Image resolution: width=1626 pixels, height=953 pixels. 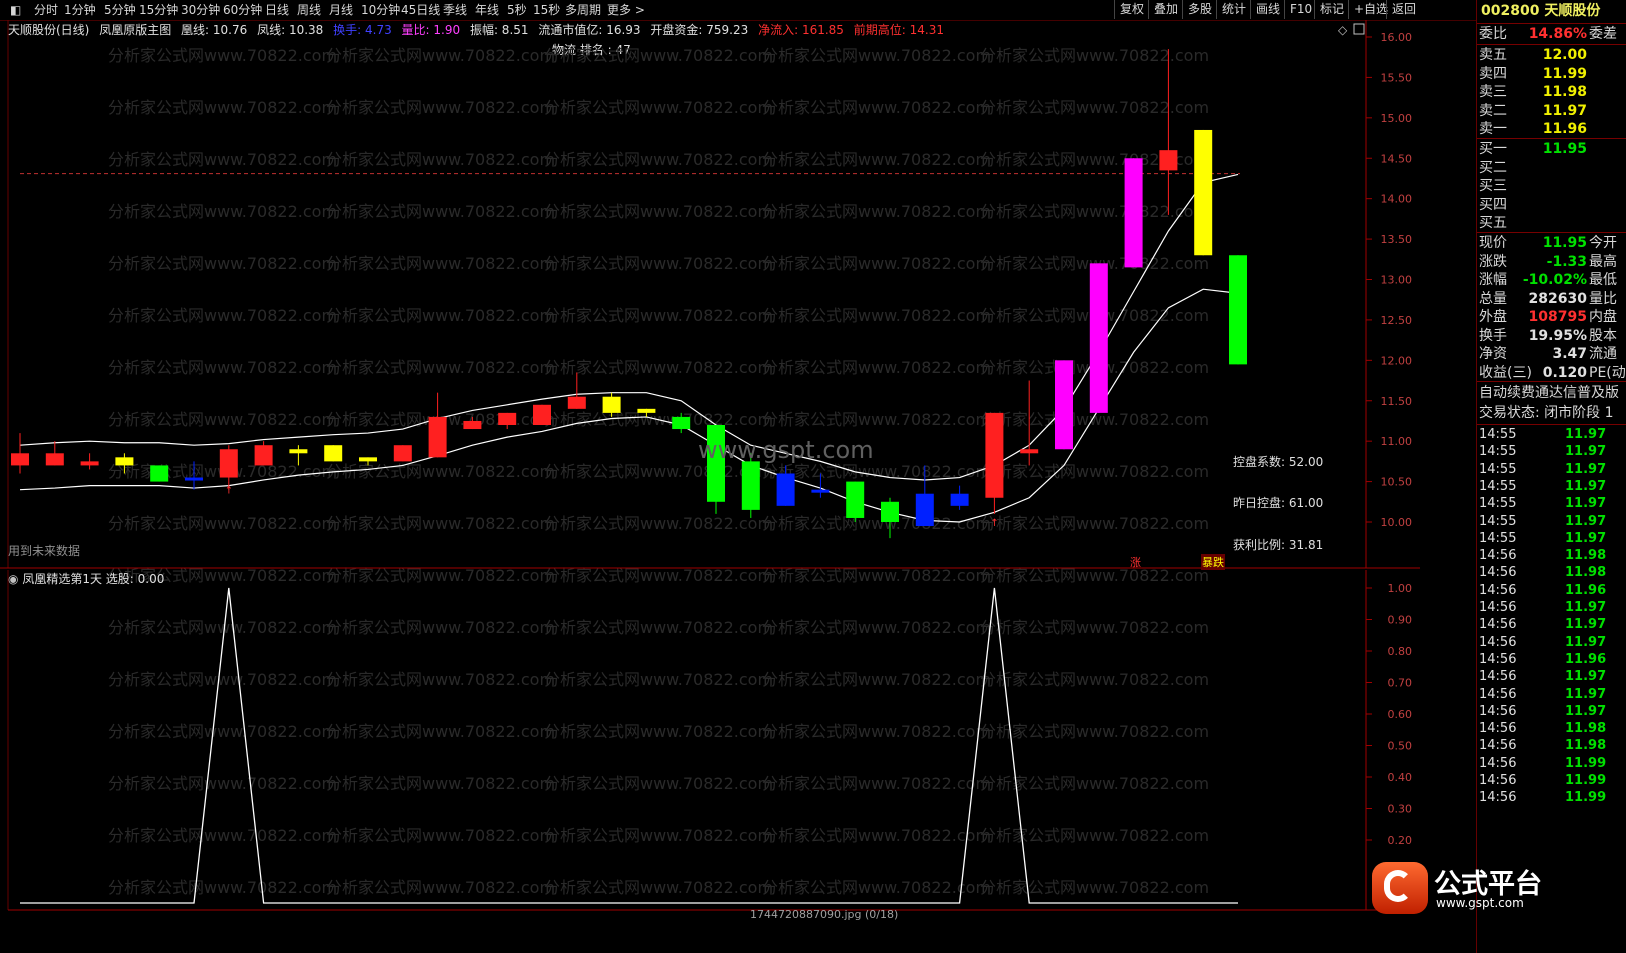 What do you see at coordinates (1400, 714) in the screenshot?
I see `signal-tick-label: 0.60` at bounding box center [1400, 714].